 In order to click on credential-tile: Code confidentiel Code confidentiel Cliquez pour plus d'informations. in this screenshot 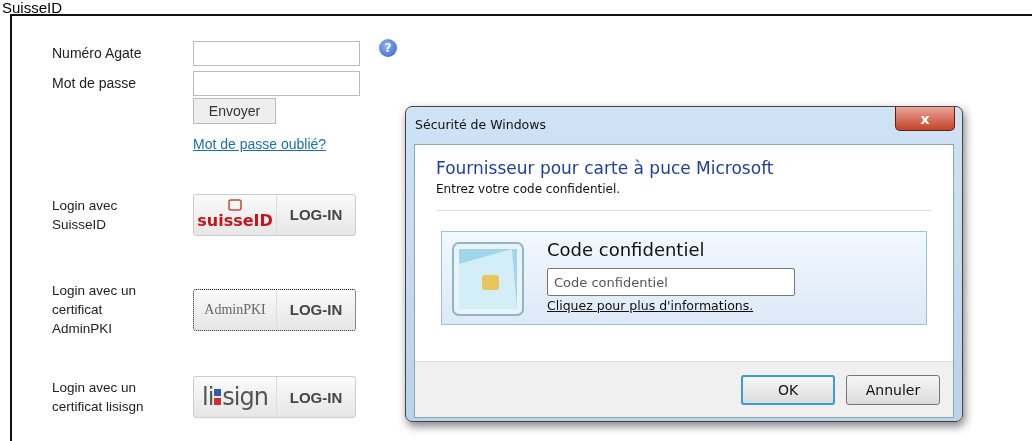, I will do `click(684, 278)`.